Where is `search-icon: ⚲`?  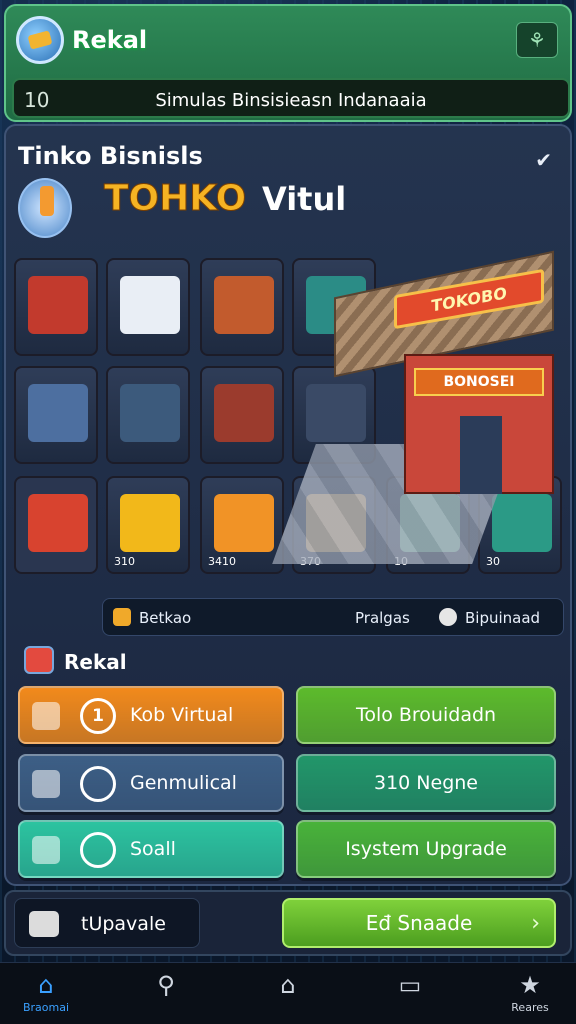
search-icon: ⚲ is located at coordinates (166, 985).